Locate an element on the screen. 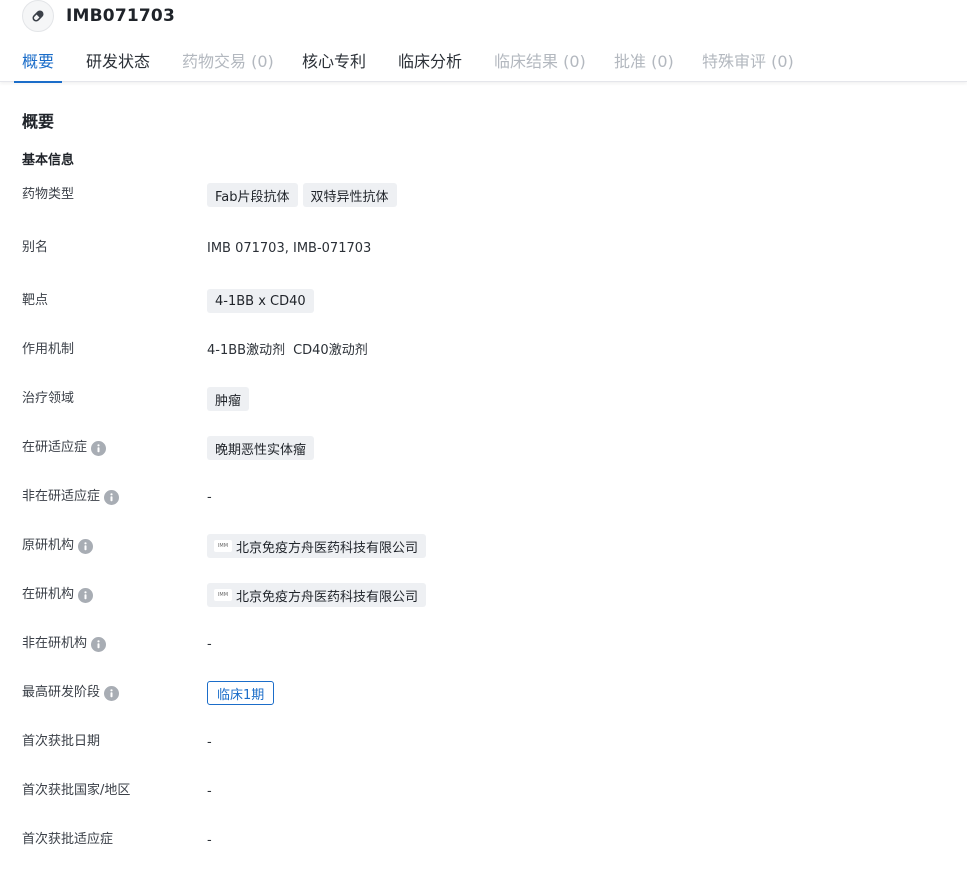 Image resolution: width=967 pixels, height=878 pixels. field-value: 晚期恶性实体瘤 is located at coordinates (263, 448).